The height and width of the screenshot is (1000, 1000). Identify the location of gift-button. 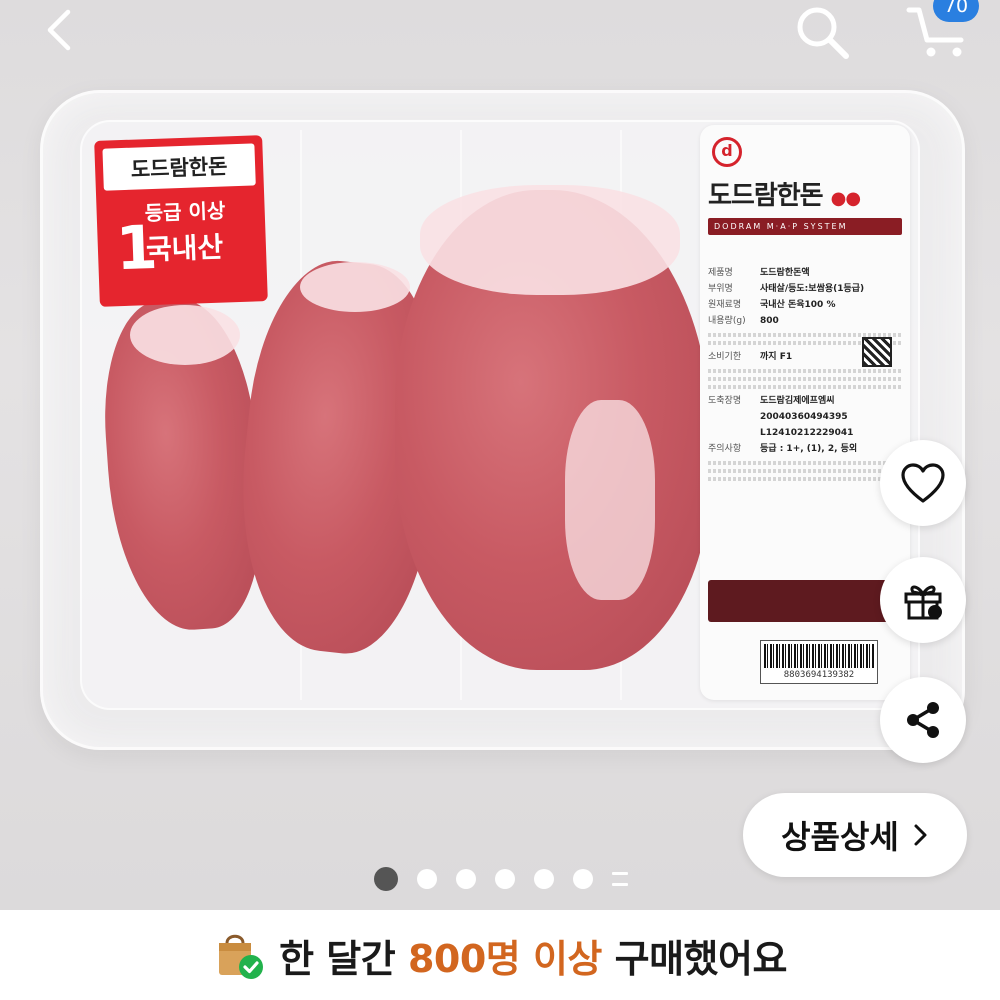
(923, 600).